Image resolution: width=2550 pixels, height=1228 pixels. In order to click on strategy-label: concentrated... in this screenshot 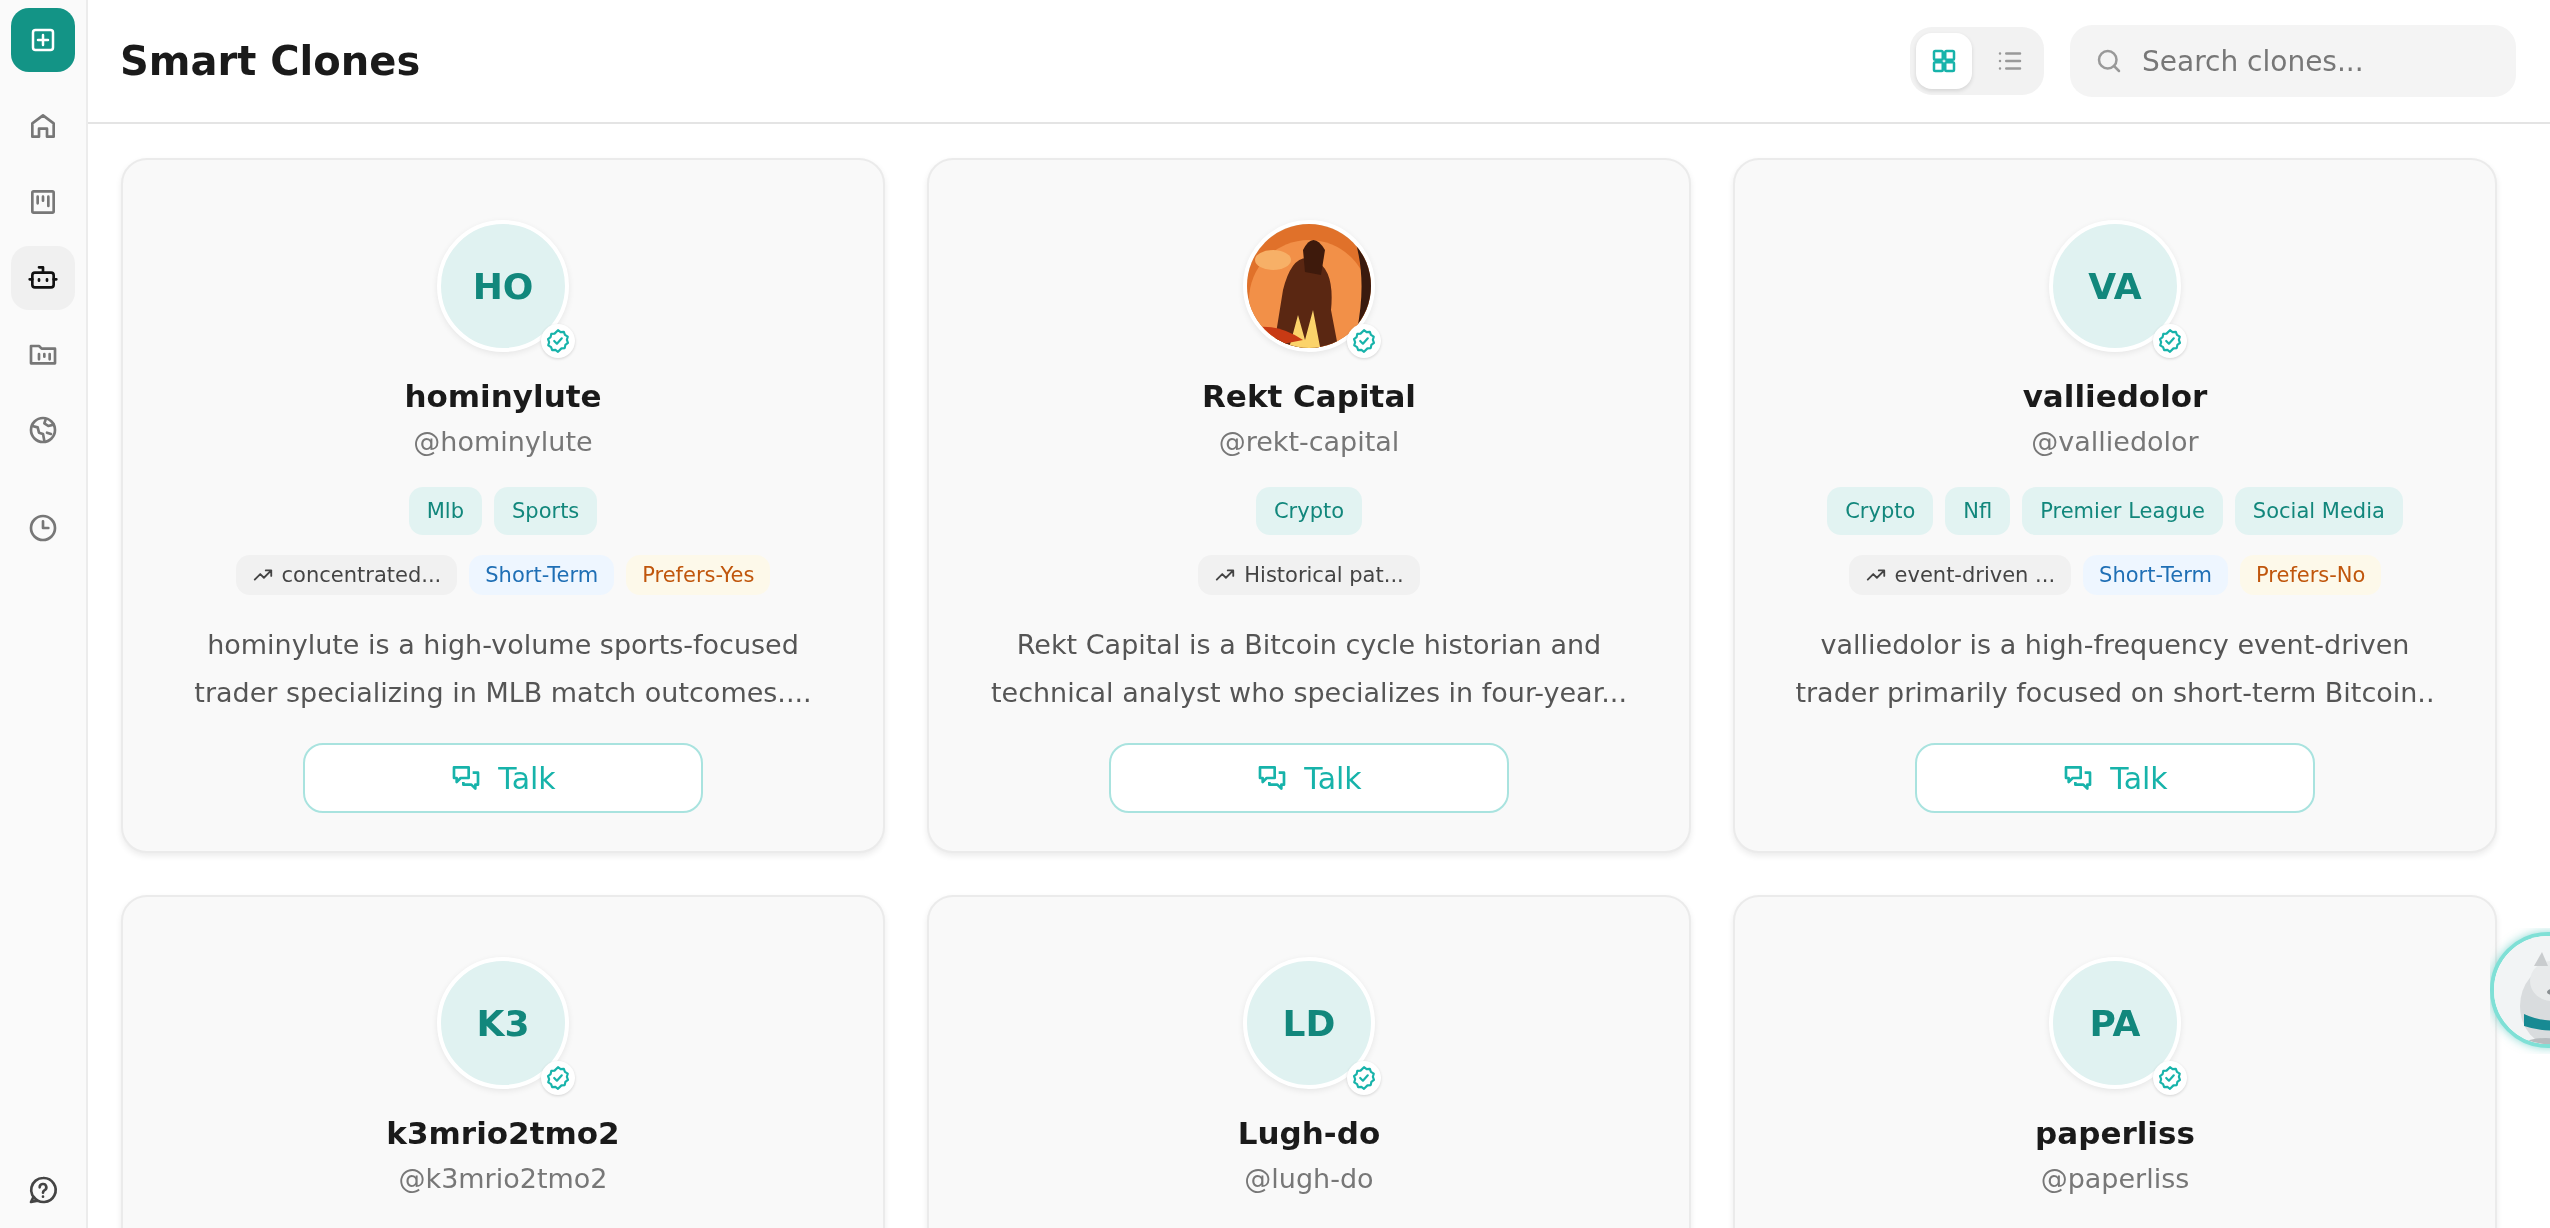, I will do `click(361, 575)`.